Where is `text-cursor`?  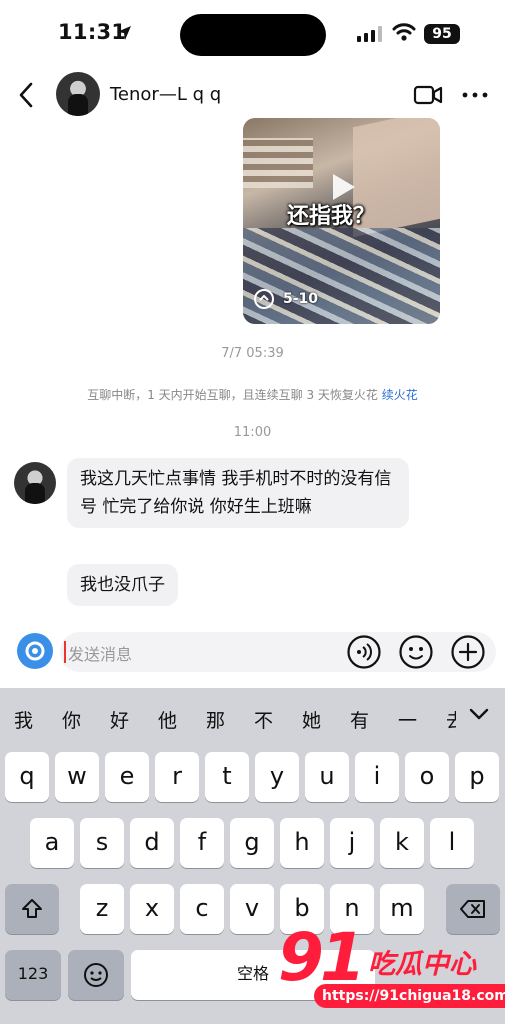 text-cursor is located at coordinates (65, 652).